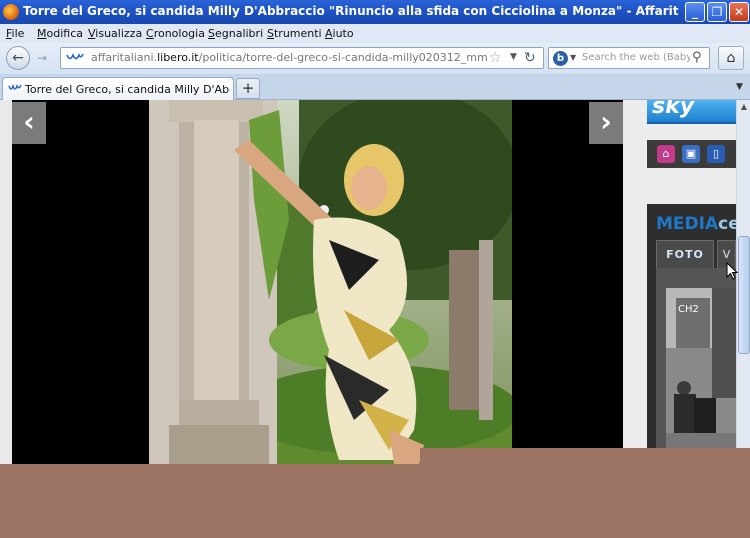  What do you see at coordinates (743, 107) in the screenshot?
I see `scroll-up-icon: ▲` at bounding box center [743, 107].